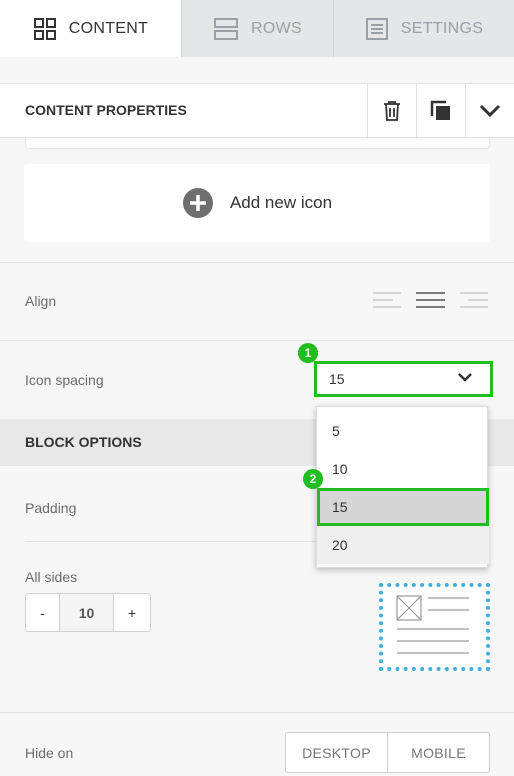 The width and height of the screenshot is (514, 776). What do you see at coordinates (308, 353) in the screenshot?
I see `step-badge-1: 1` at bounding box center [308, 353].